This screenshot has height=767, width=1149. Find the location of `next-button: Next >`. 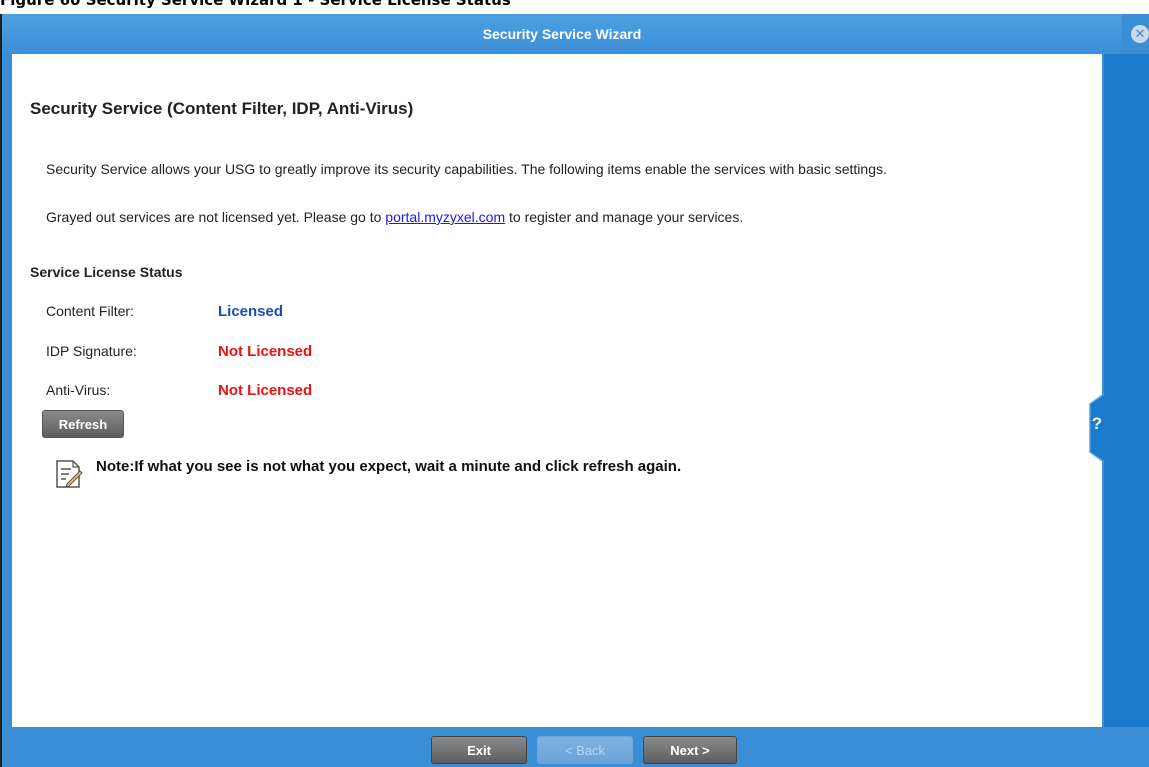

next-button: Next > is located at coordinates (690, 750).